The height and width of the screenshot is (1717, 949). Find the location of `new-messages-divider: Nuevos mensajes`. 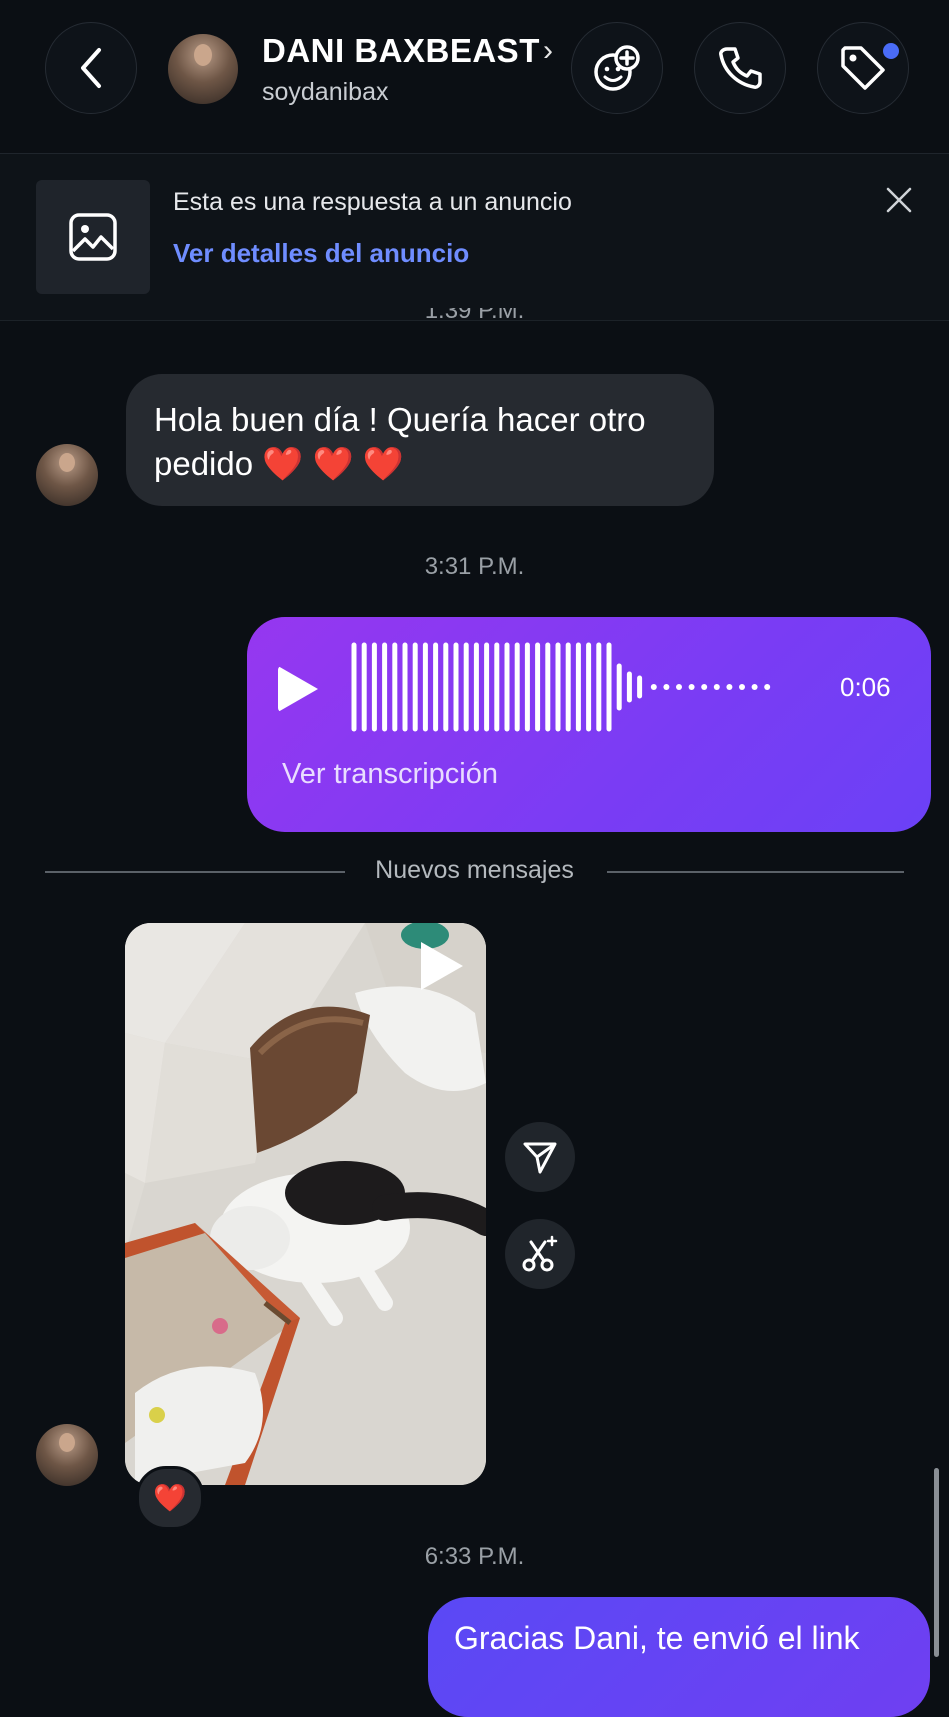

new-messages-divider: Nuevos mensajes is located at coordinates (474, 870).